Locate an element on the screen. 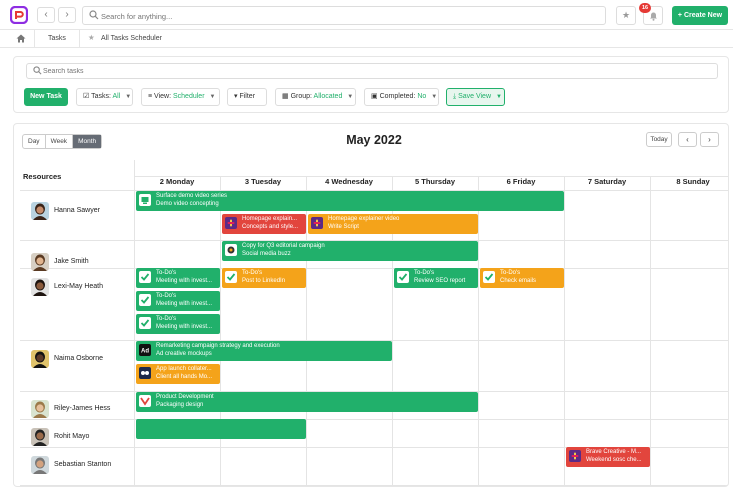  filter-button: ▾ Filter is located at coordinates (247, 97).